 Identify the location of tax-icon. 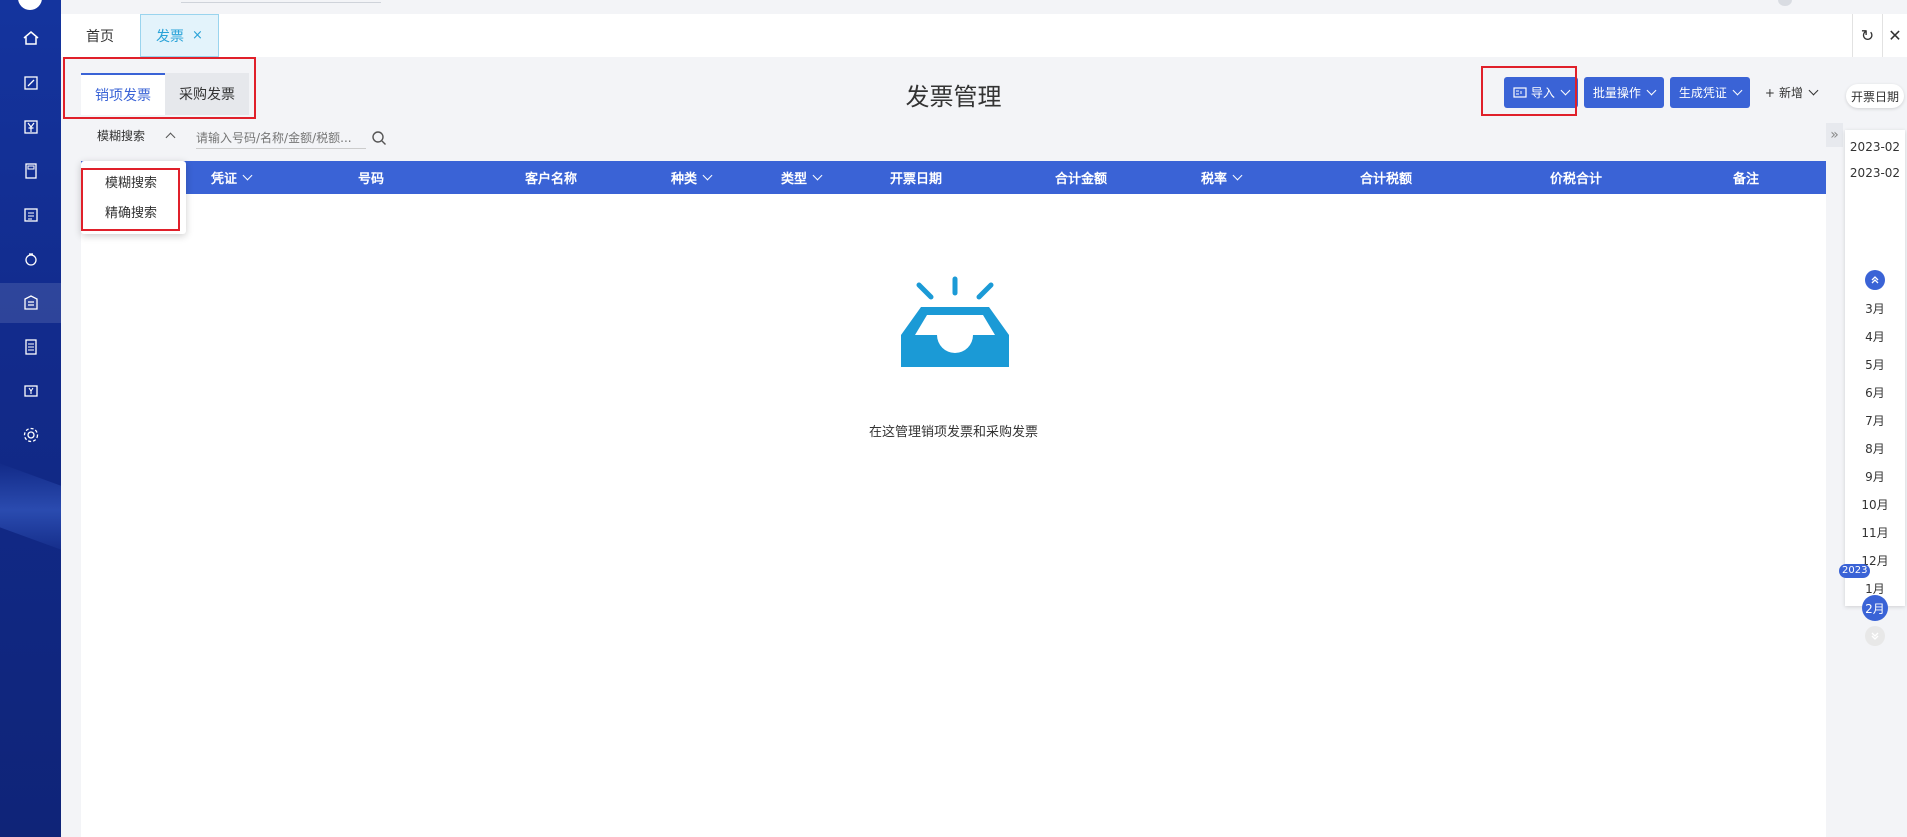
(30, 391).